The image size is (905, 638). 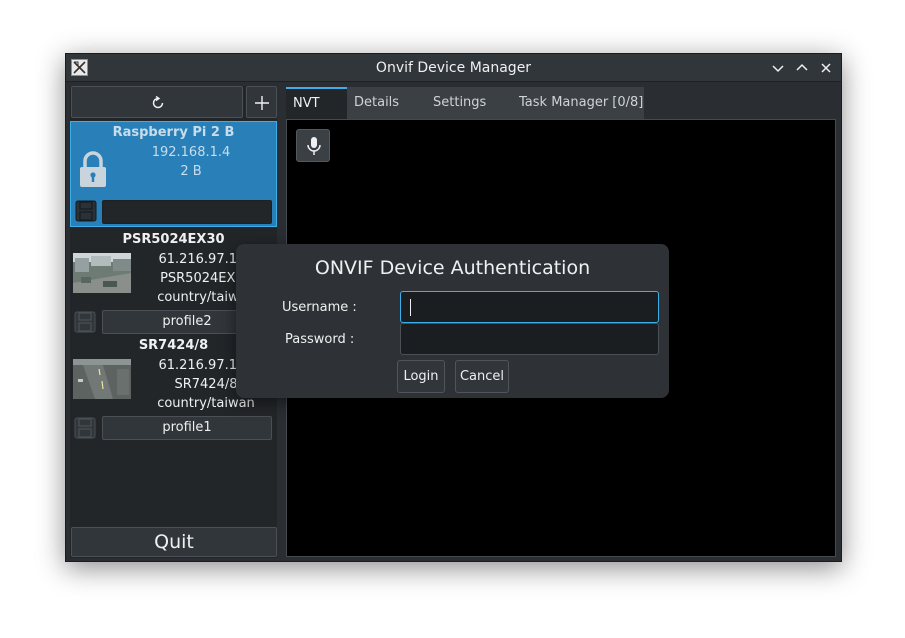 I want to click on password-field, so click(x=529, y=339).